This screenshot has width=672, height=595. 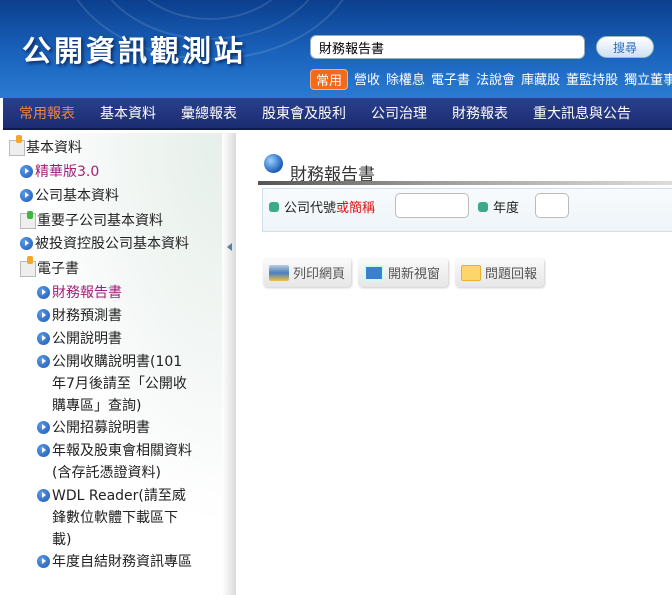 What do you see at coordinates (374, 272) in the screenshot?
I see `checkbox-icon` at bounding box center [374, 272].